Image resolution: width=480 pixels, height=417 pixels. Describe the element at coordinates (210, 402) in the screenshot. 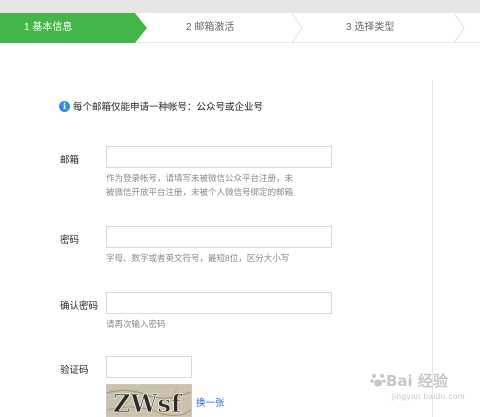

I see `refresh-captcha-link: 换一张` at that location.